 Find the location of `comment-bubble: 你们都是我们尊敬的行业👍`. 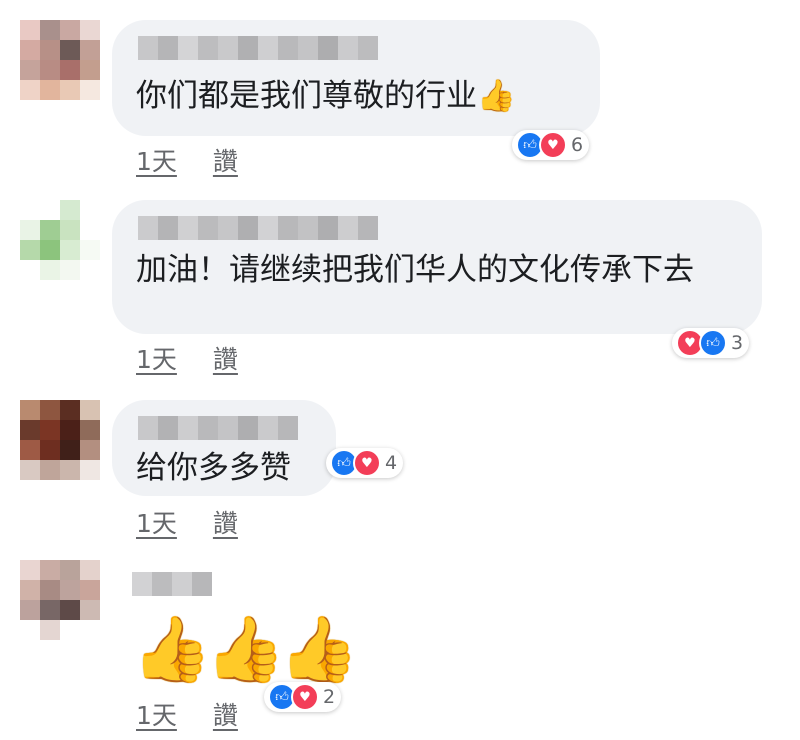

comment-bubble: 你们都是我们尊敬的行业👍 is located at coordinates (356, 78).